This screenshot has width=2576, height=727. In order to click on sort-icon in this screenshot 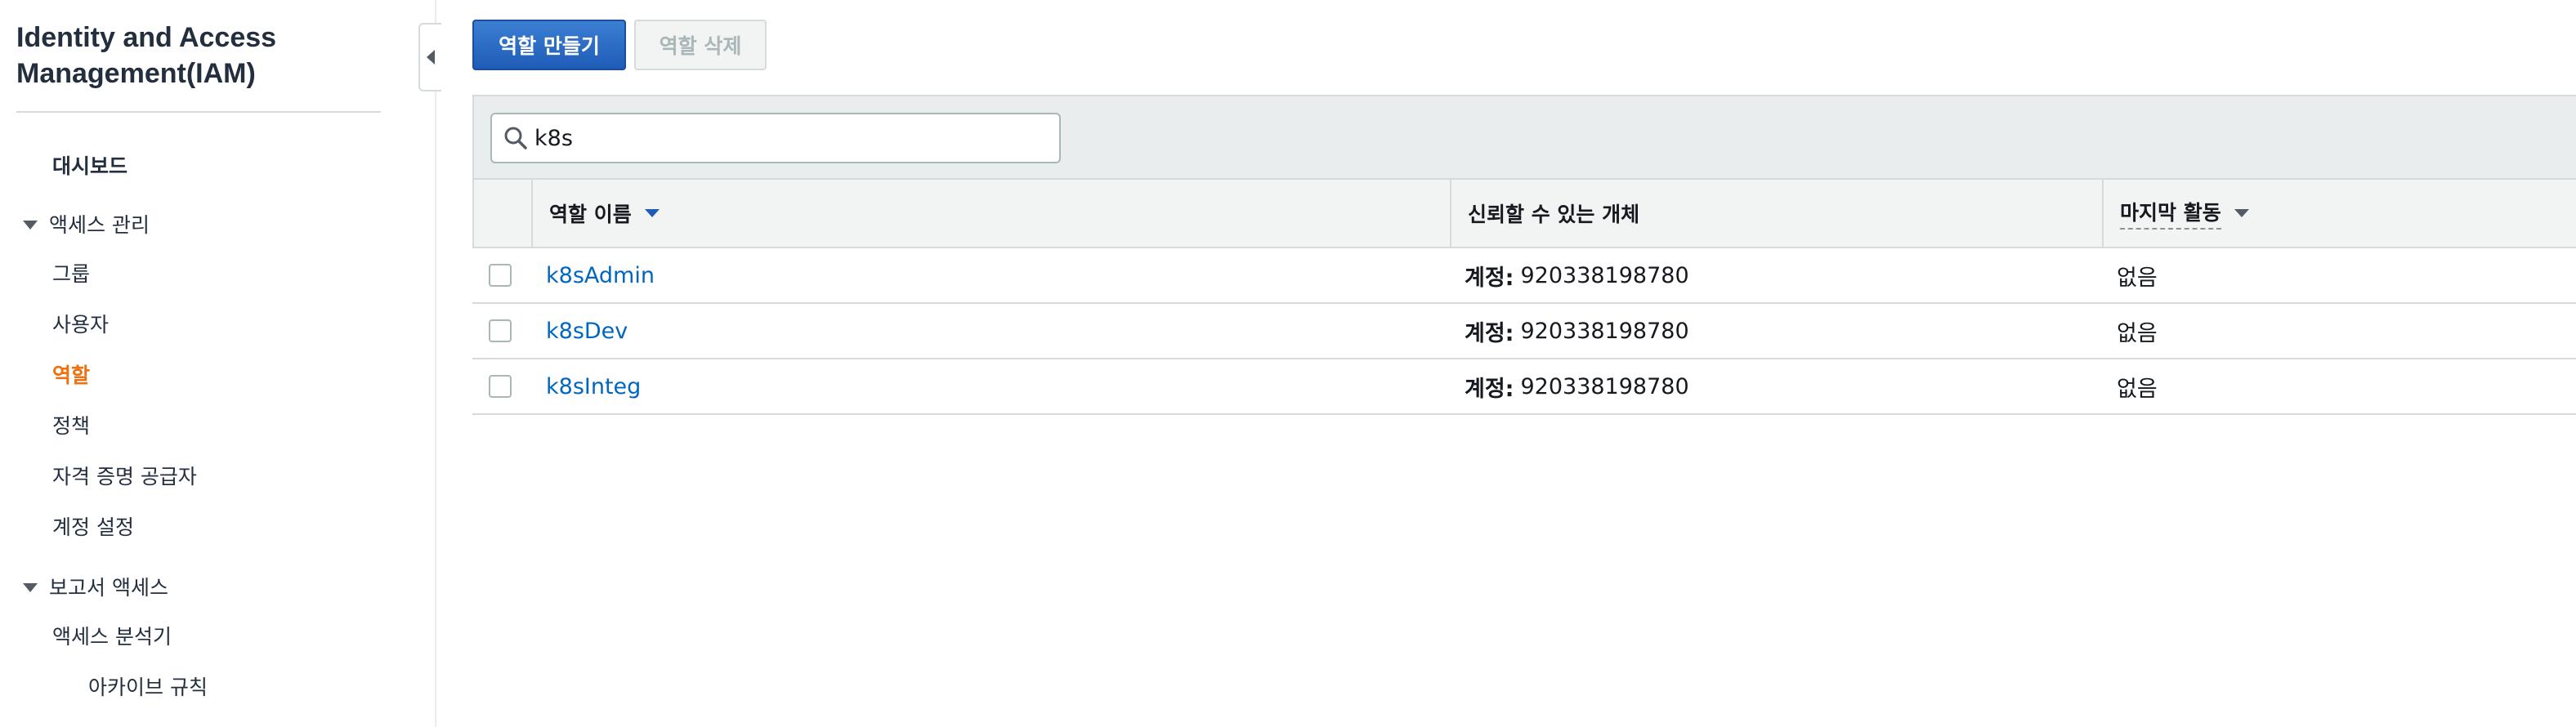, I will do `click(2241, 213)`.